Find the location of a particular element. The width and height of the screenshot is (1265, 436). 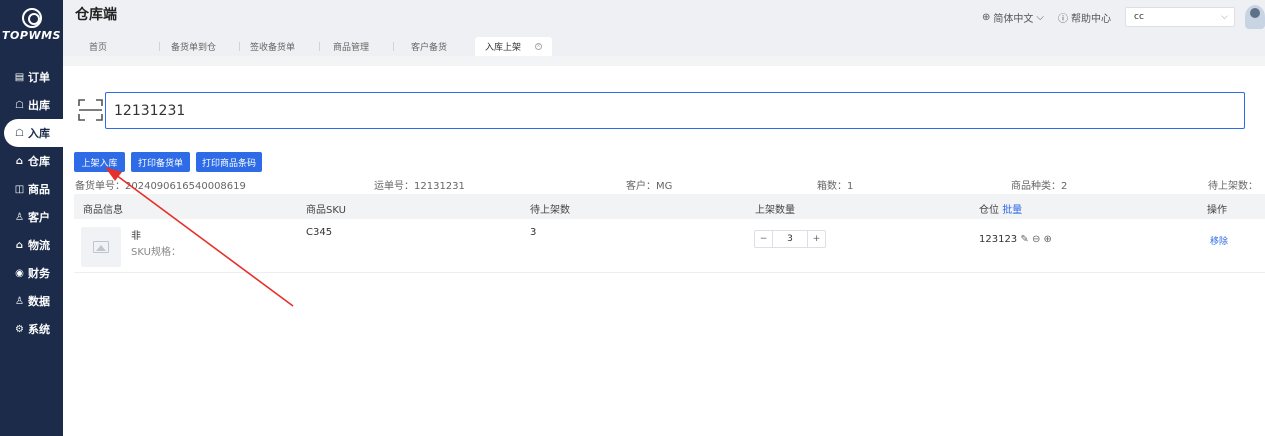

sidebar-item-outbound: ☖ 出库 is located at coordinates (31, 105).